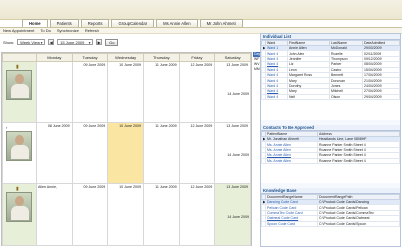 The height and width of the screenshot is (250, 402). I want to click on day-header: Friday, so click(197, 57).